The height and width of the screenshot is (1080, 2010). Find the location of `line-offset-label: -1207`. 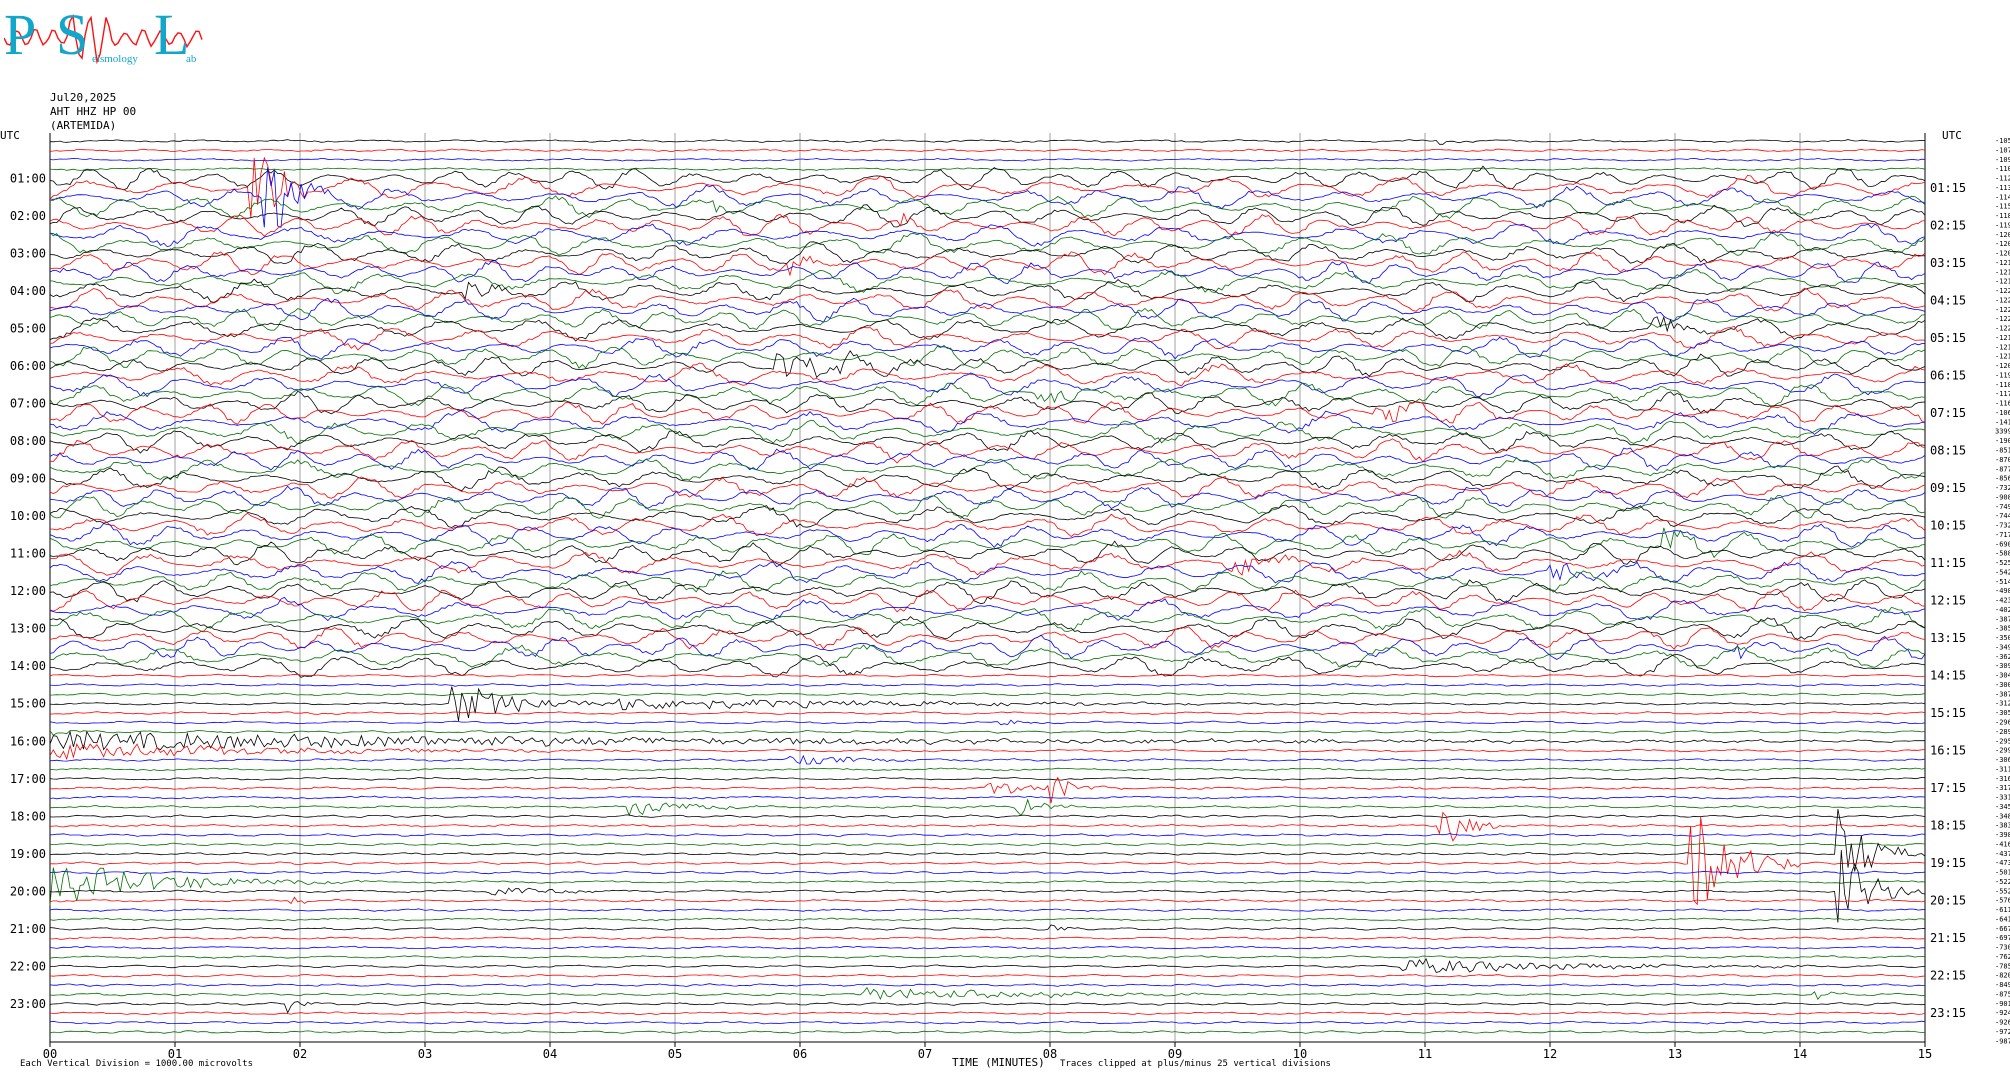

line-offset-label: -1207 is located at coordinates (2002, 254).